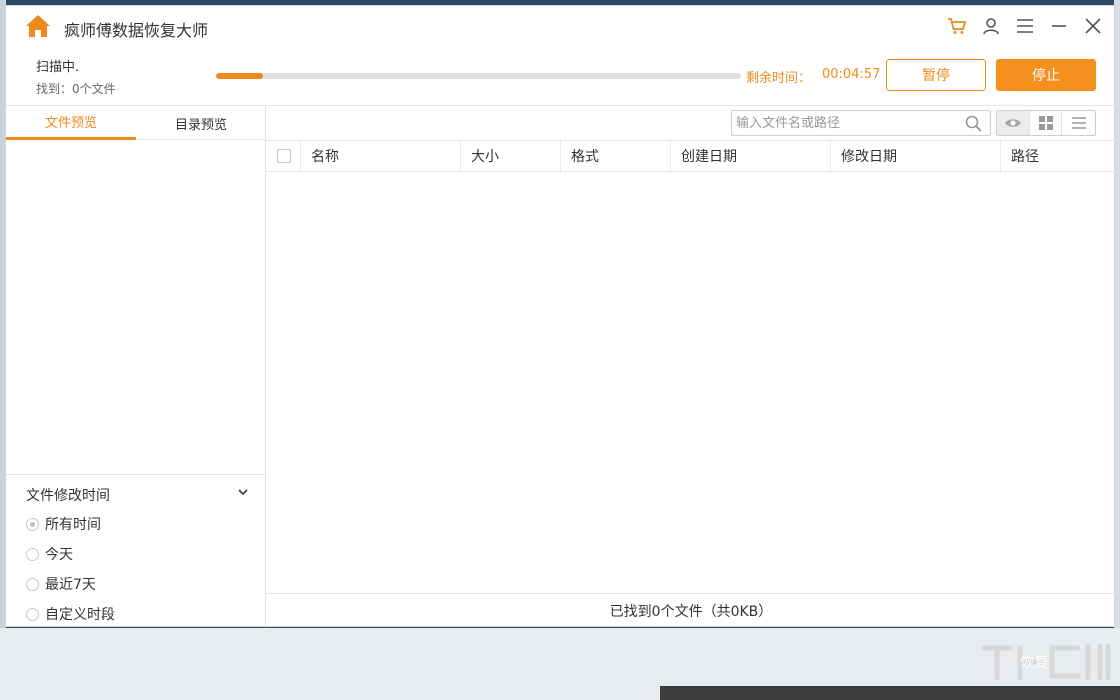  What do you see at coordinates (846, 123) in the screenshot?
I see `search-input` at bounding box center [846, 123].